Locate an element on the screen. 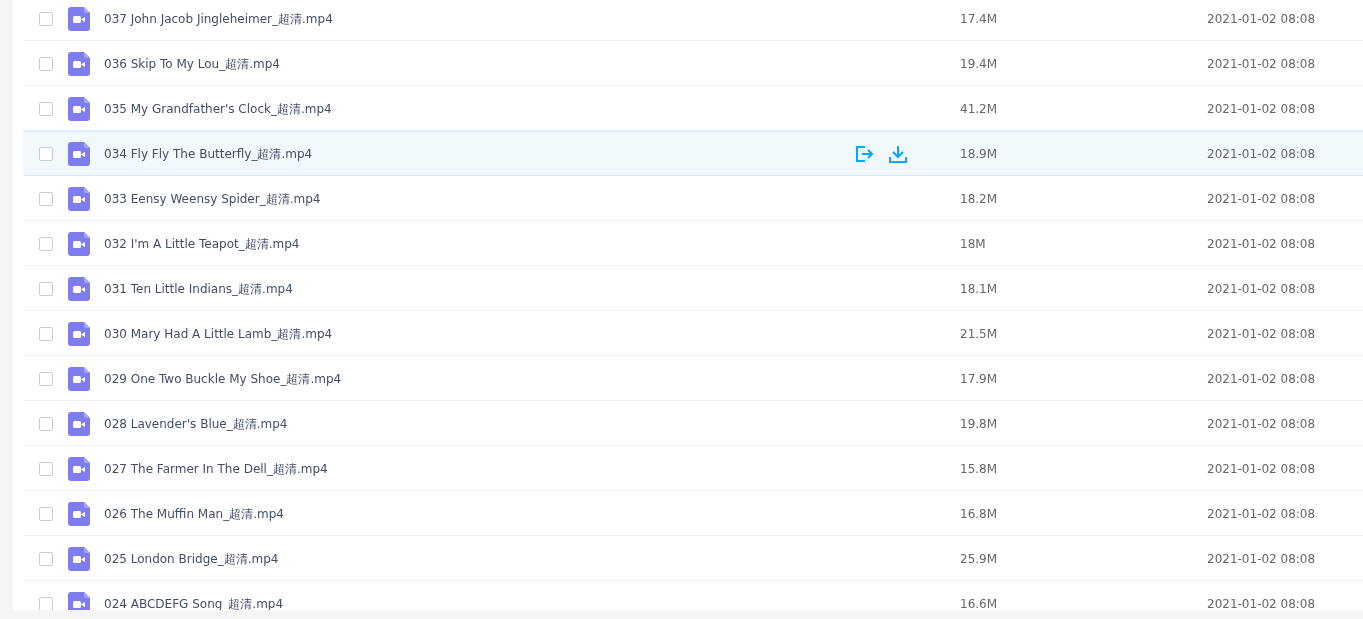  file-size: 41.2M is located at coordinates (979, 109).